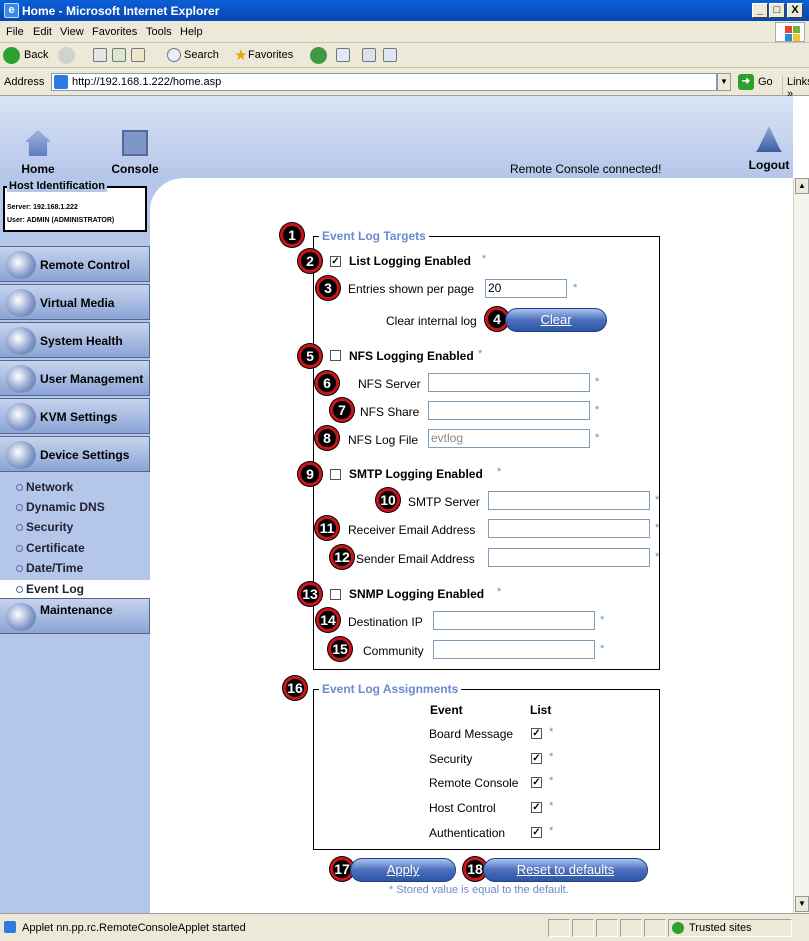  I want to click on zone-pane: Trusted sites, so click(730, 928).